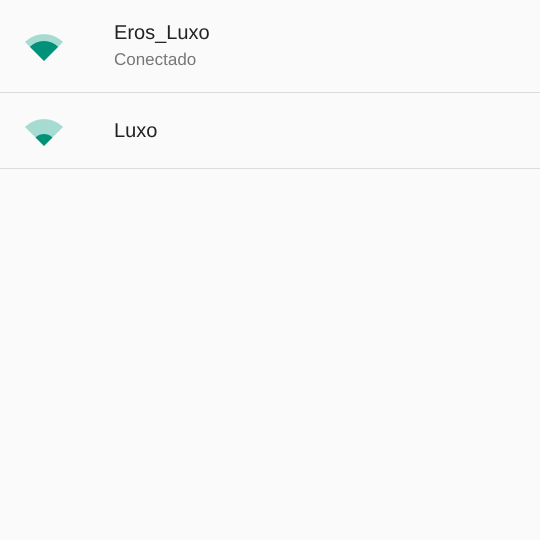  Describe the element at coordinates (156, 60) in the screenshot. I see `connection-status: Conectado` at that location.